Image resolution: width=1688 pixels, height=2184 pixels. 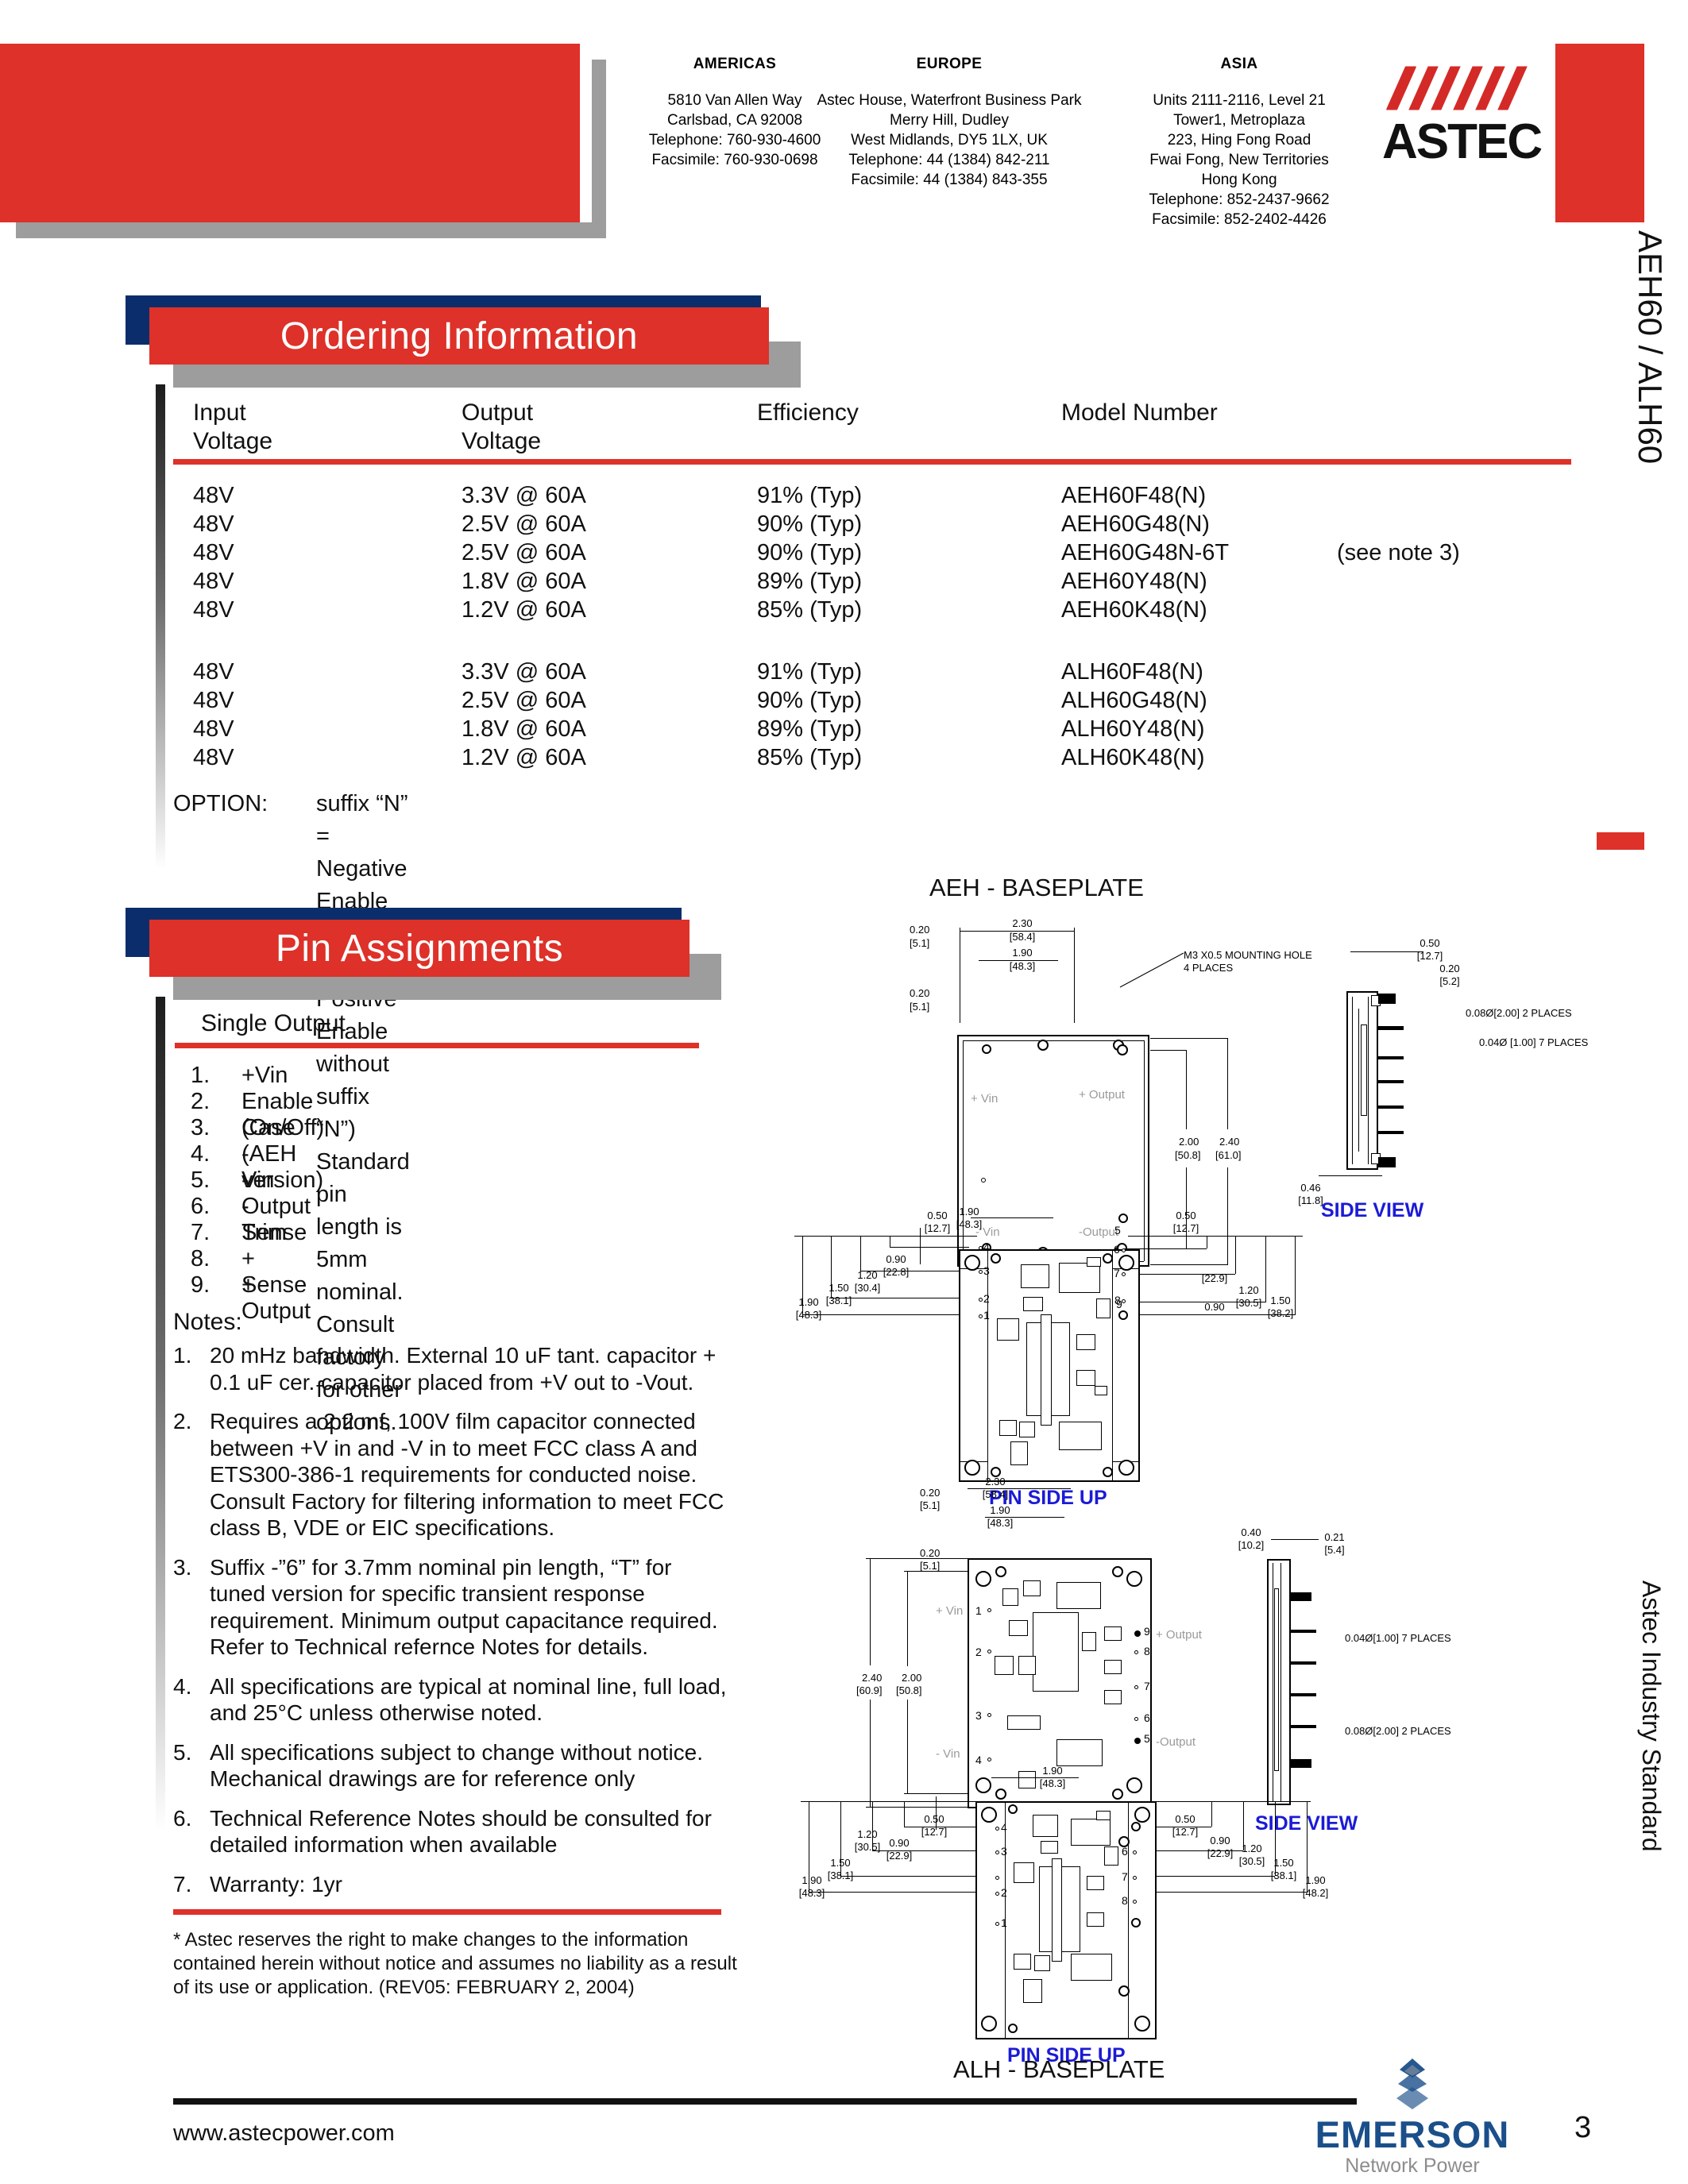 What do you see at coordinates (1023, 937) in the screenshot?
I see `dim-width-mm: [58.4]` at bounding box center [1023, 937].